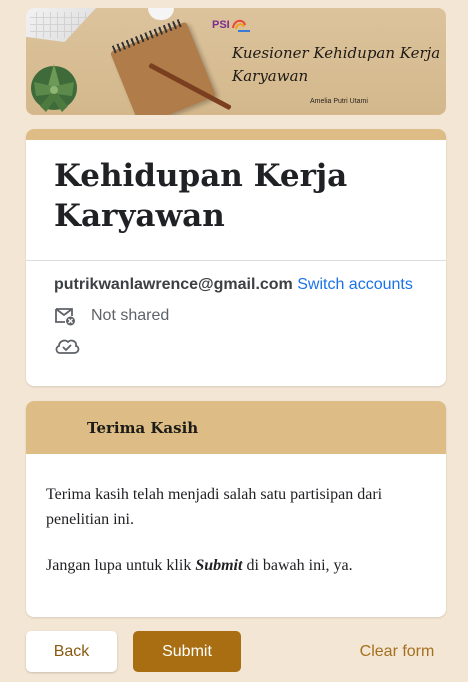 The image size is (468, 682). Describe the element at coordinates (163, 68) in the screenshot. I see `notebook-illustration` at that location.